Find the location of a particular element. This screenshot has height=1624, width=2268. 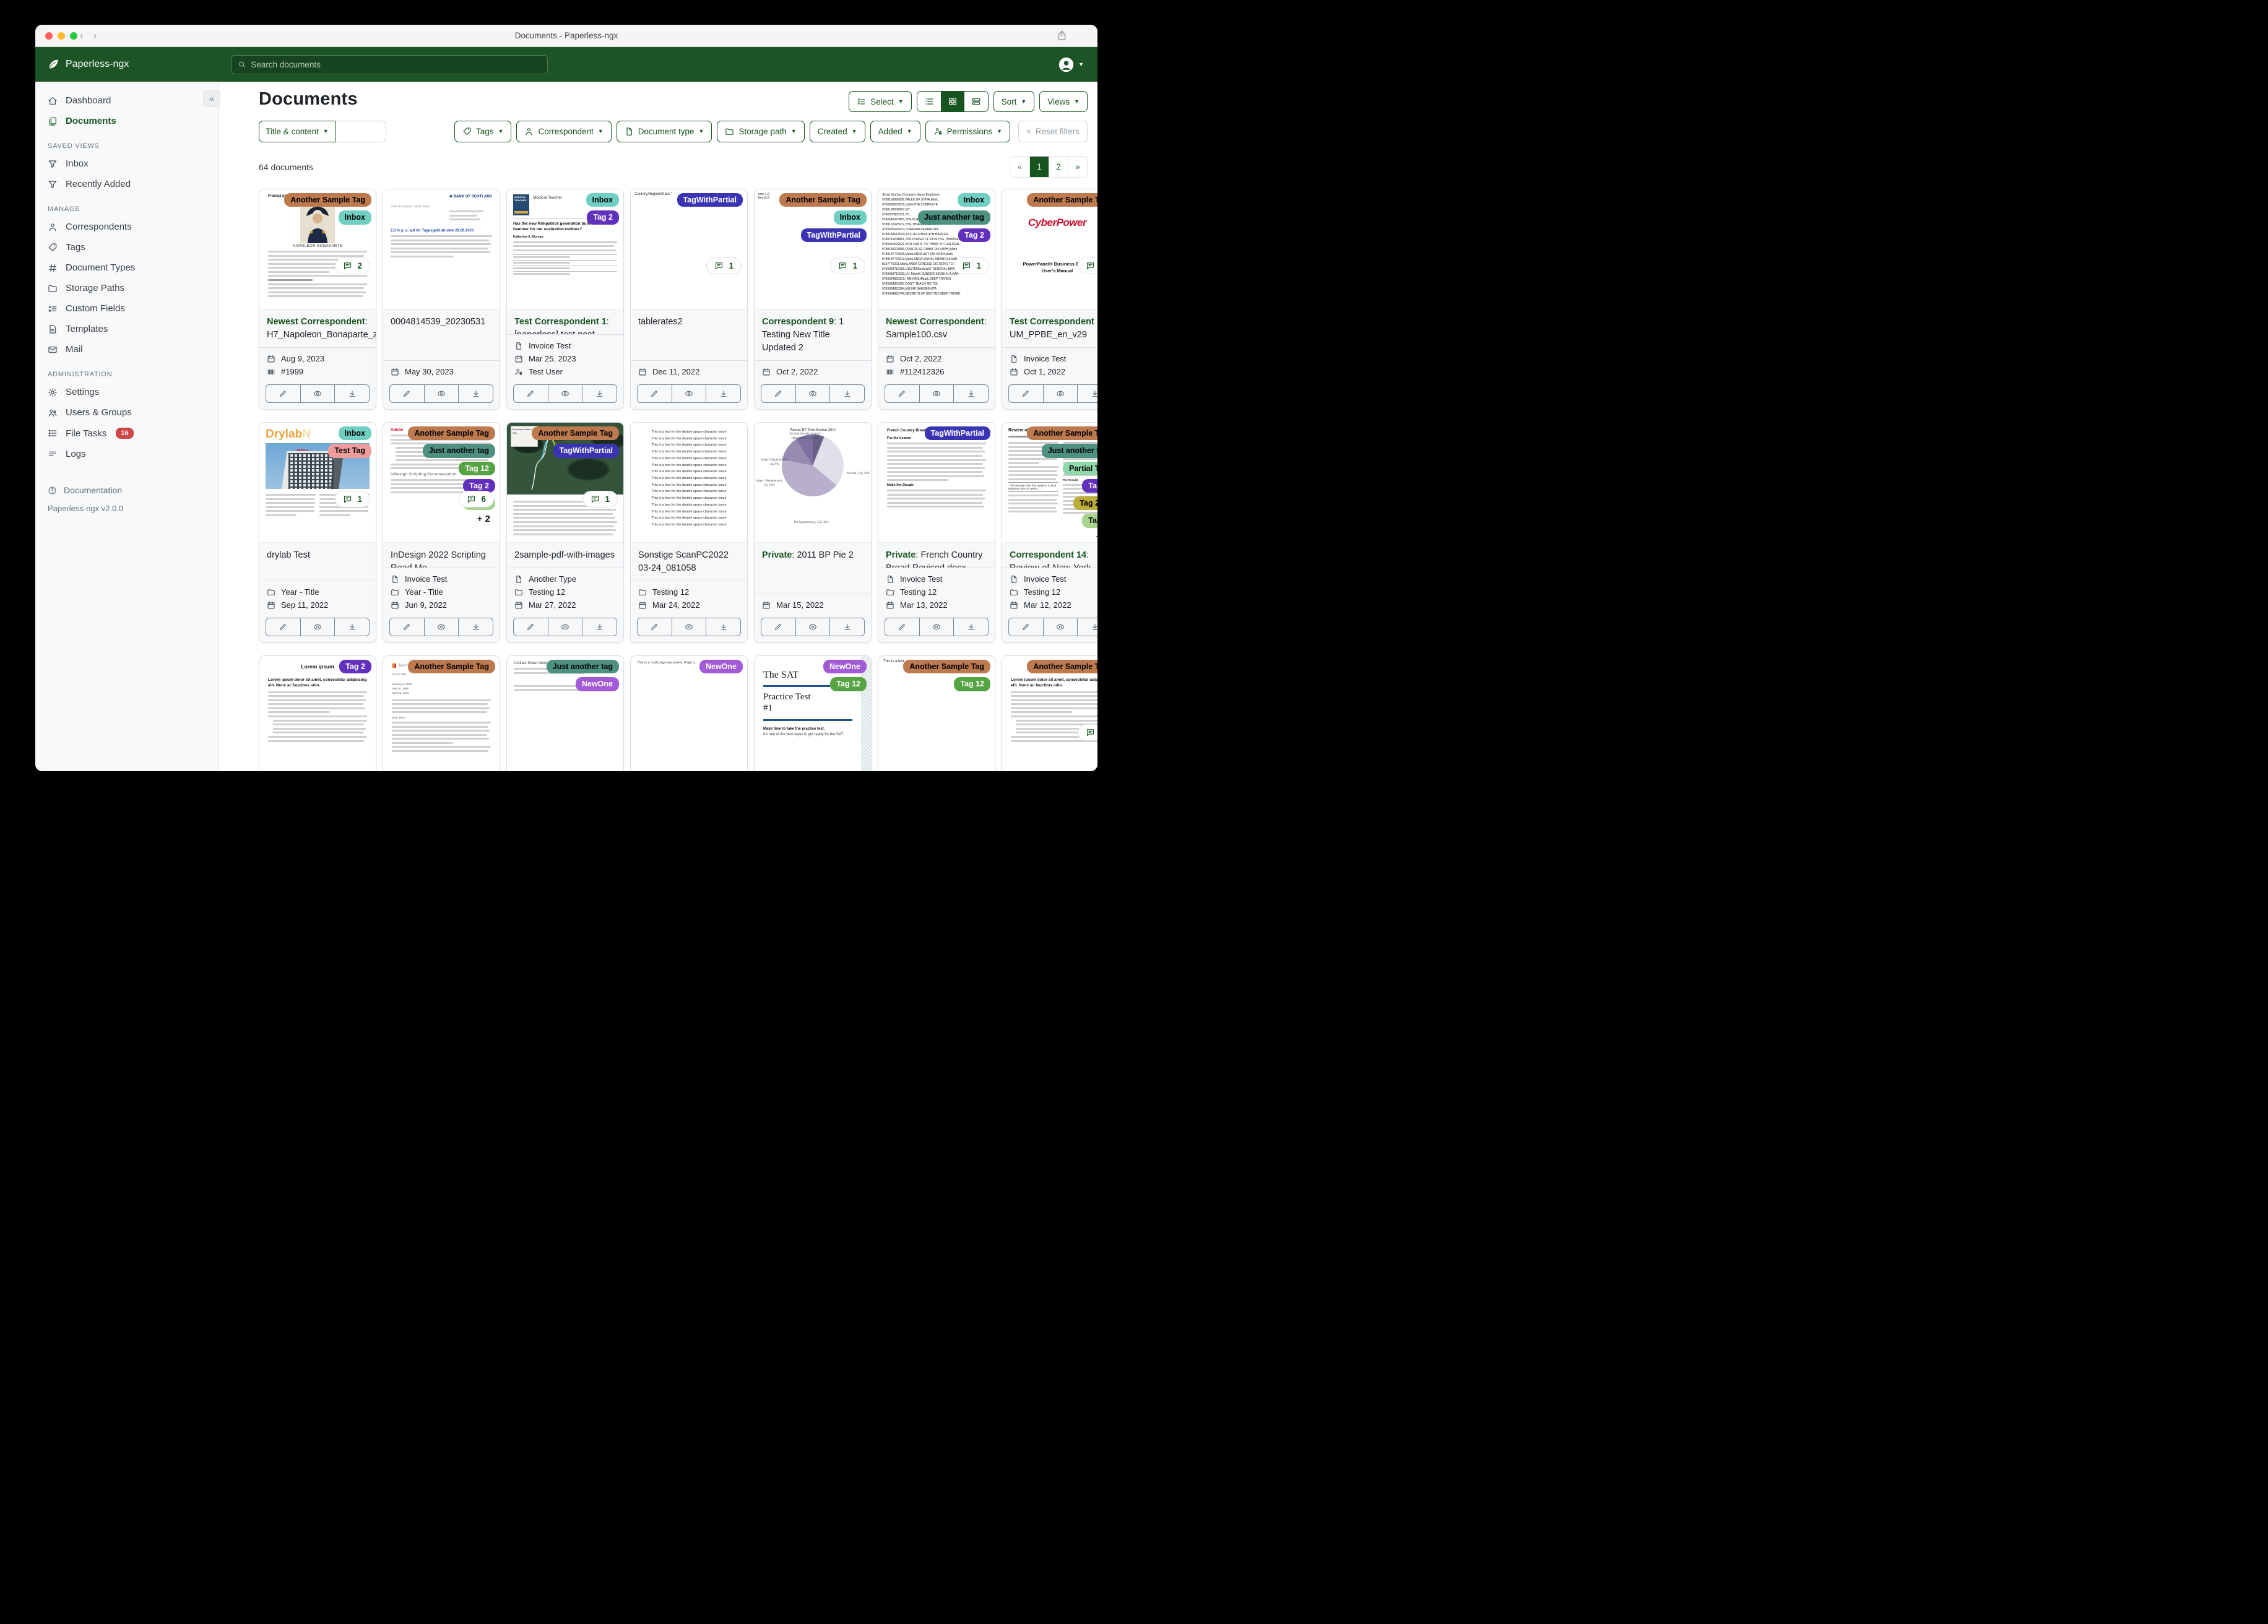

sidebar-item-document-types: Document Types is located at coordinates (127, 267).